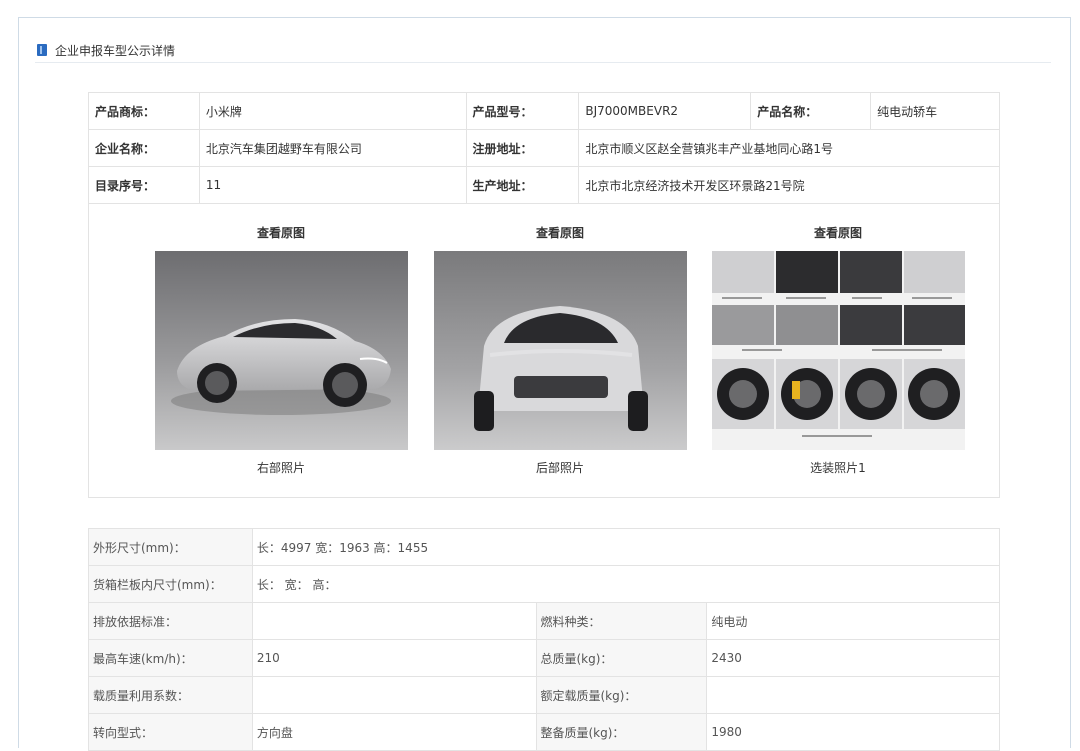  What do you see at coordinates (621, 658) in the screenshot?
I see `total-mass-label: 总质量(kg)：` at bounding box center [621, 658].